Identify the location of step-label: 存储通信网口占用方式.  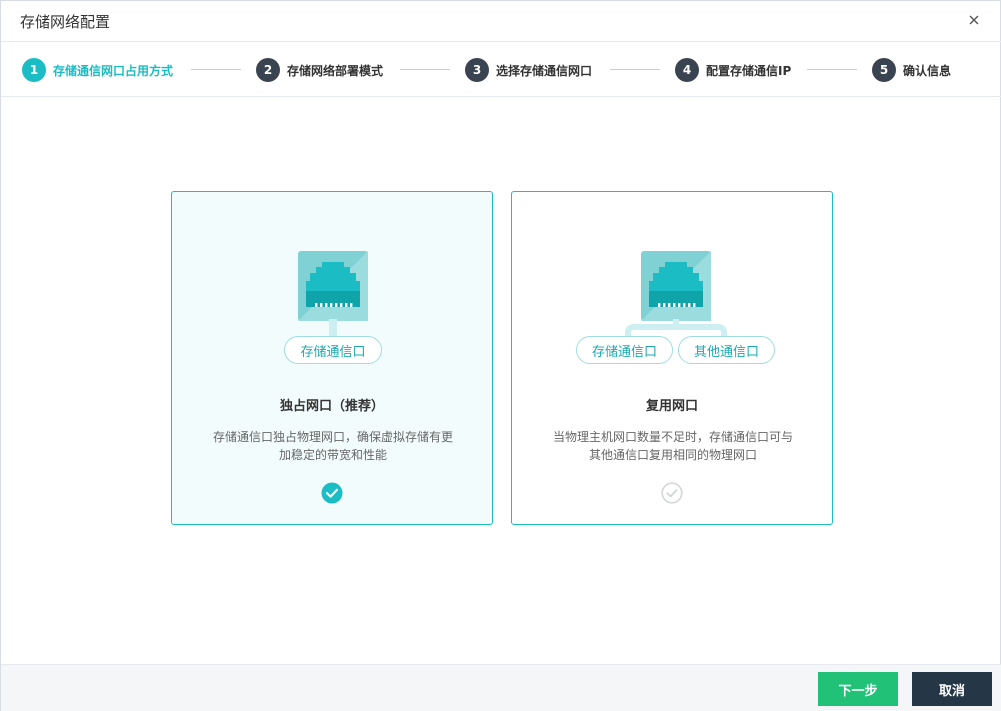
(113, 70).